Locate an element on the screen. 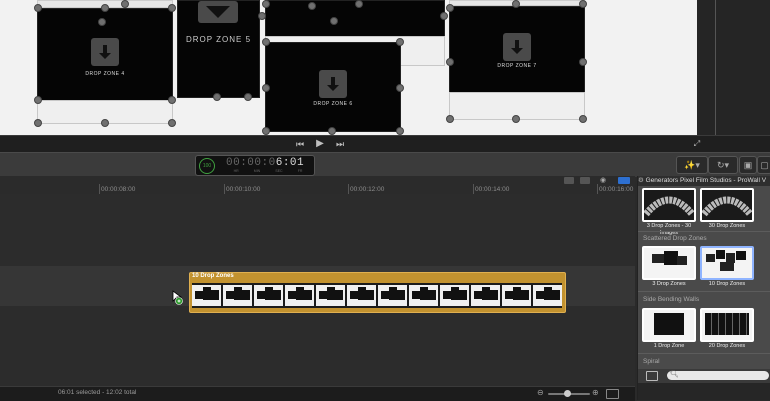  timecode-display: 100 00:00:06:01 HR MIN SEC FR is located at coordinates (255, 165).